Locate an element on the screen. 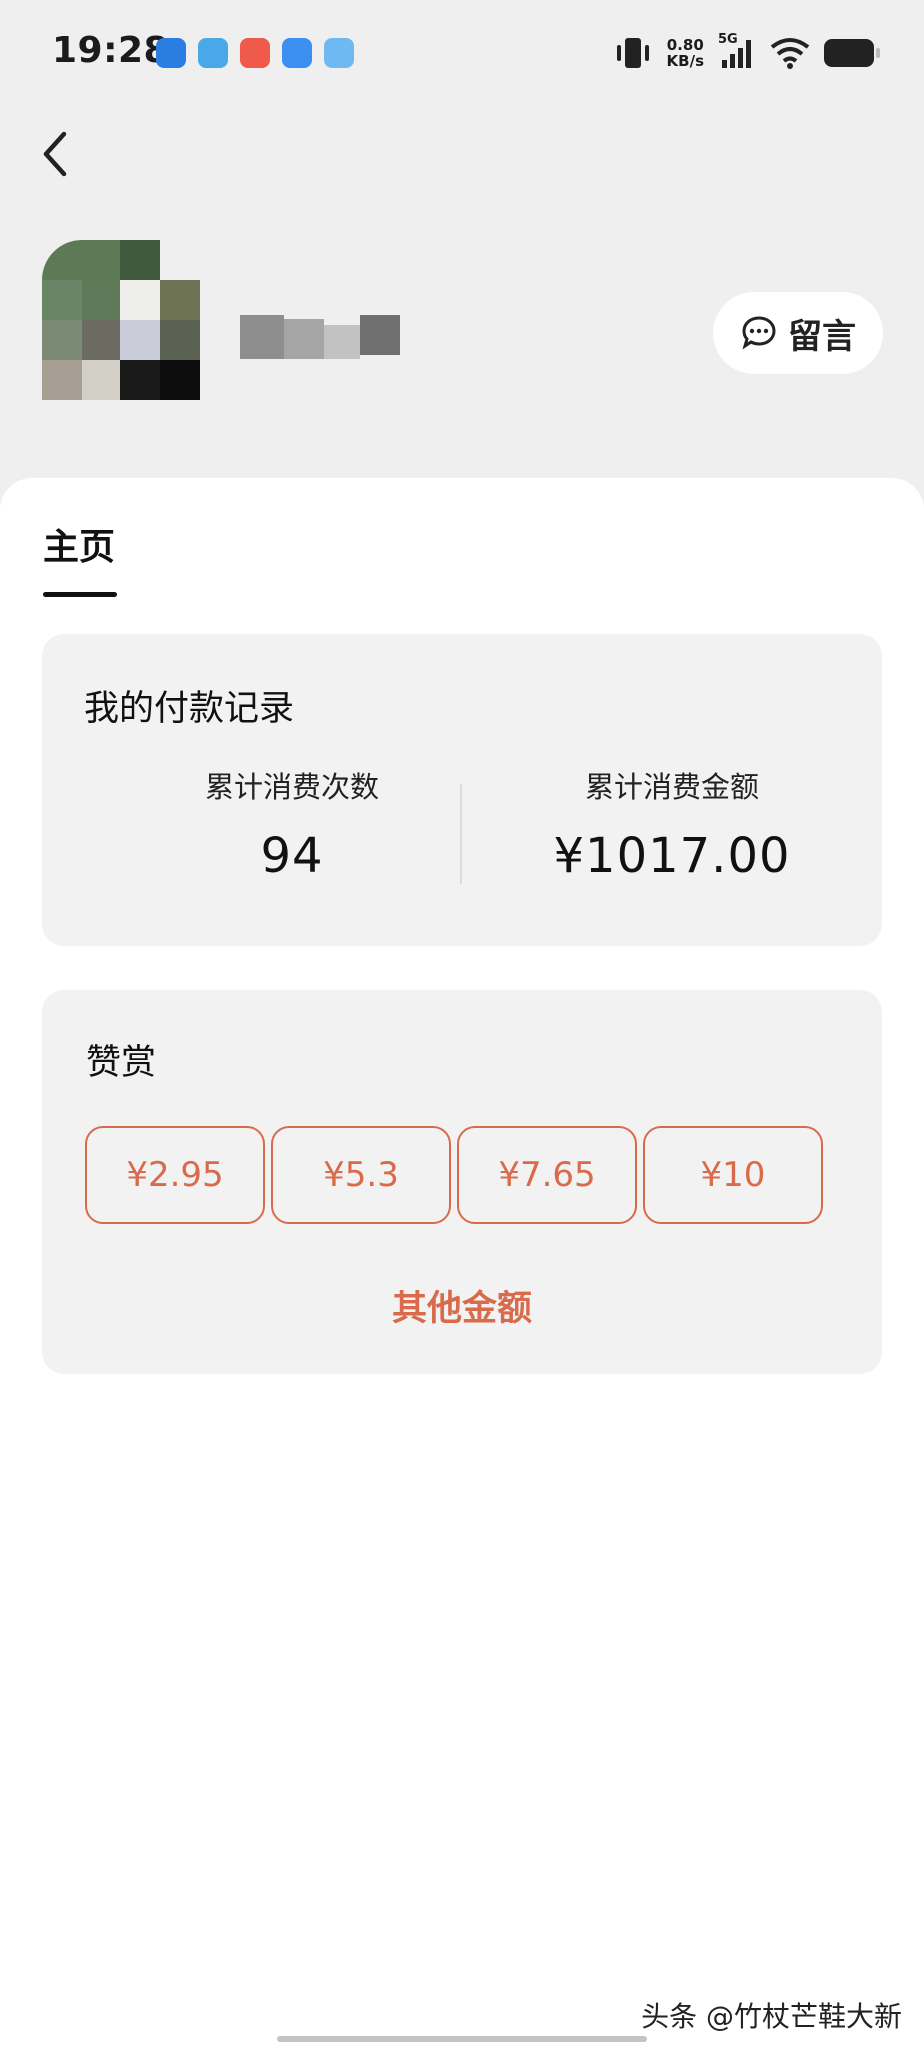 The width and height of the screenshot is (924, 2048). total-amount-value: ¥1017.00 is located at coordinates (672, 856).